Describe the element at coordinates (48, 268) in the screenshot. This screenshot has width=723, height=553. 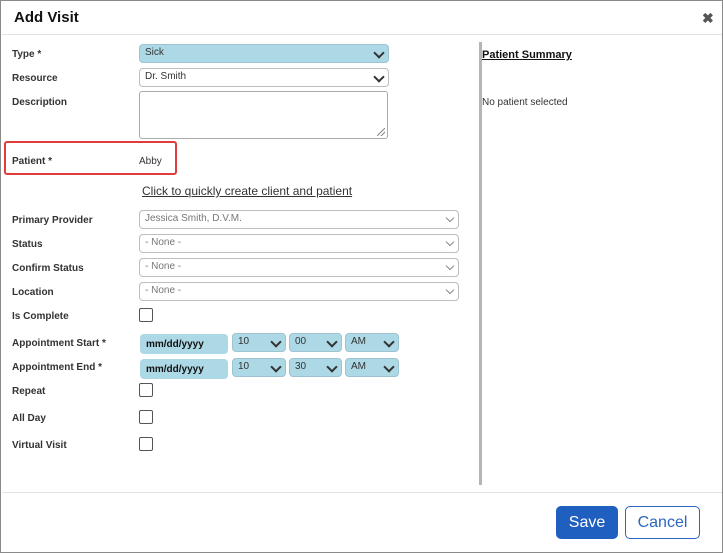
I see `confirm-status-label: Confirm Status` at that location.